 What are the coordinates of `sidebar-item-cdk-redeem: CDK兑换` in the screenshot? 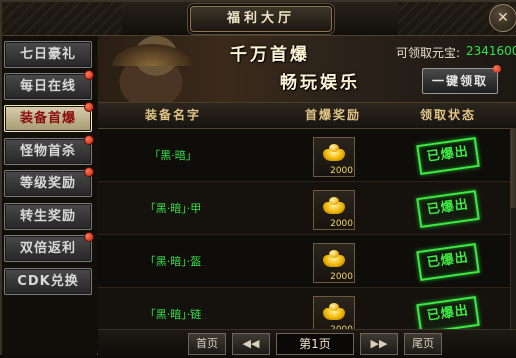 It's located at (48, 281).